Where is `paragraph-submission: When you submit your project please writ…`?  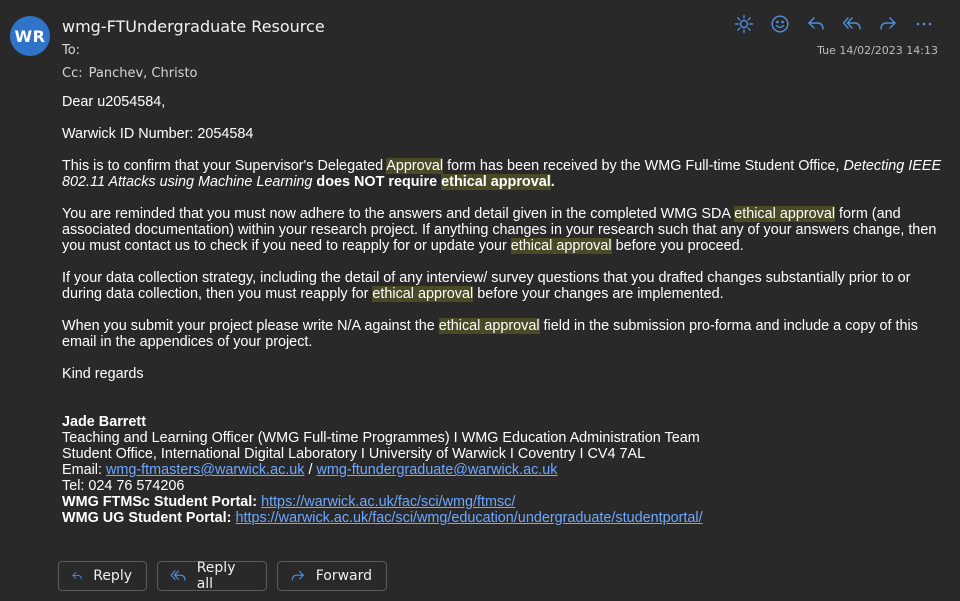
paragraph-submission: When you submit your project please writ… is located at coordinates (490, 334).